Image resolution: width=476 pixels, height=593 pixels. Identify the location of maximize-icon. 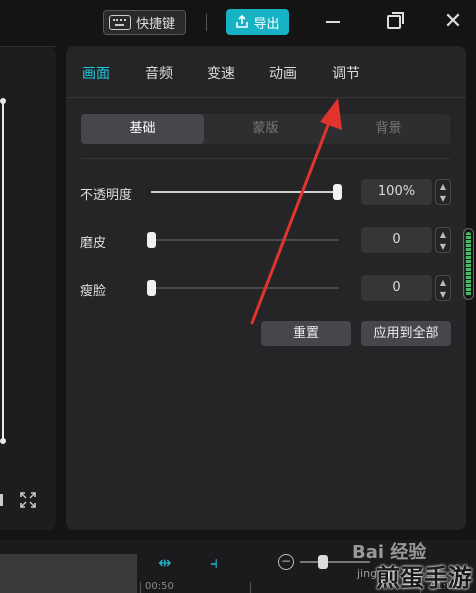
(395, 20).